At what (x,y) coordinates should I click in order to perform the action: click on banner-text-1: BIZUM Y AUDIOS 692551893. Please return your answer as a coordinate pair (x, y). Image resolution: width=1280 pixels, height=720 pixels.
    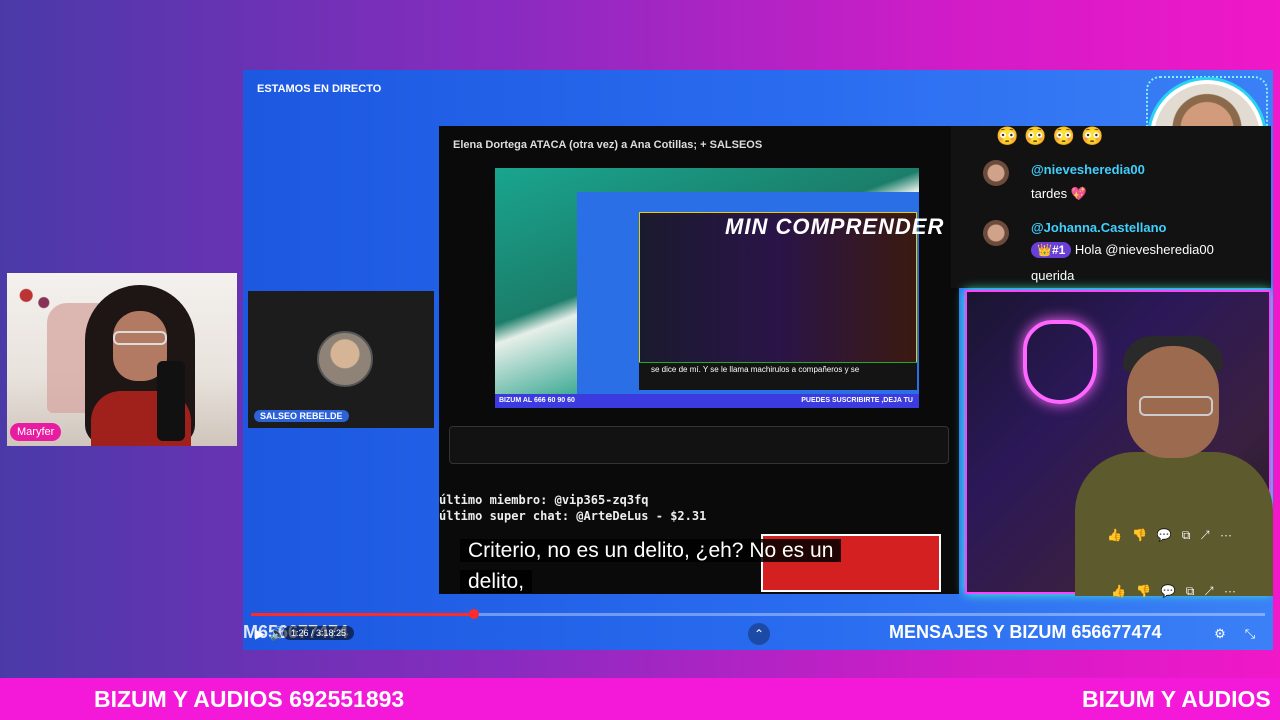
    Looking at the image, I should click on (249, 699).